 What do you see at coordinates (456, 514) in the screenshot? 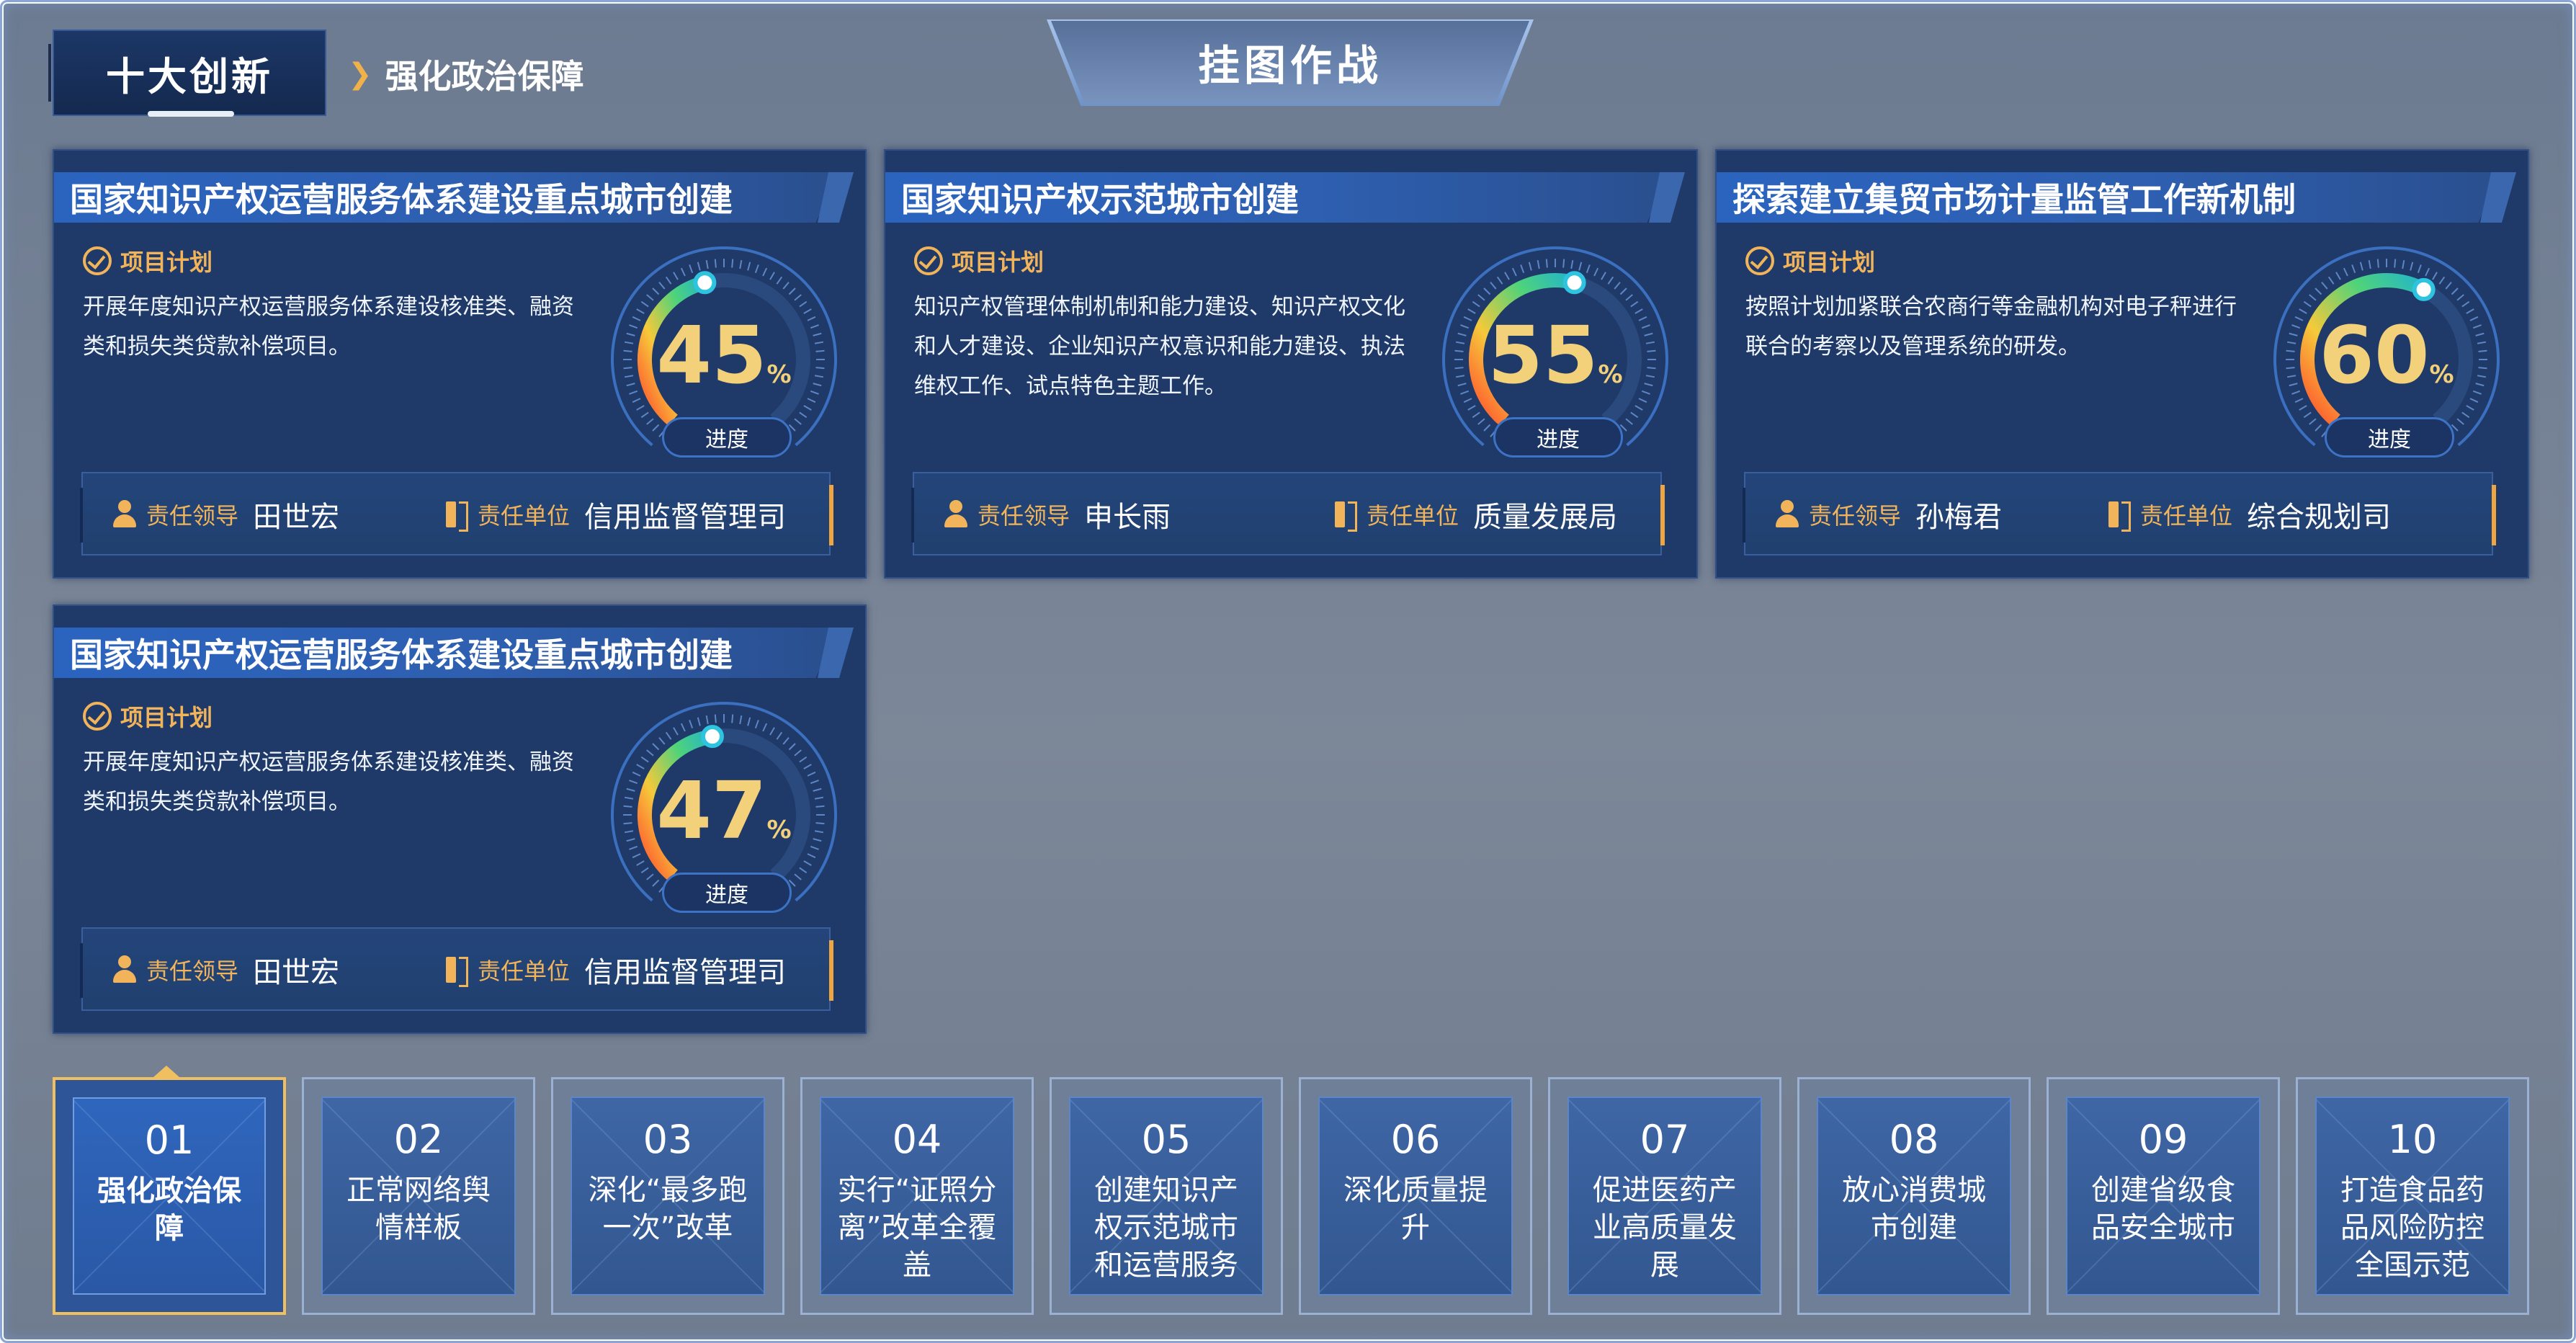
I see `responsibility-bar: 责任领导 田世宏 责任单位 信用监督管理司` at bounding box center [456, 514].